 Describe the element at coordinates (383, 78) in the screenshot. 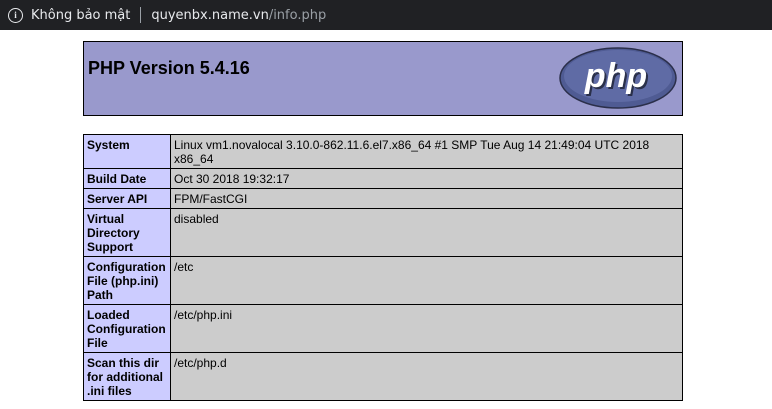

I see `phpinfo-header: PHP Version 5.4.16 php php` at that location.